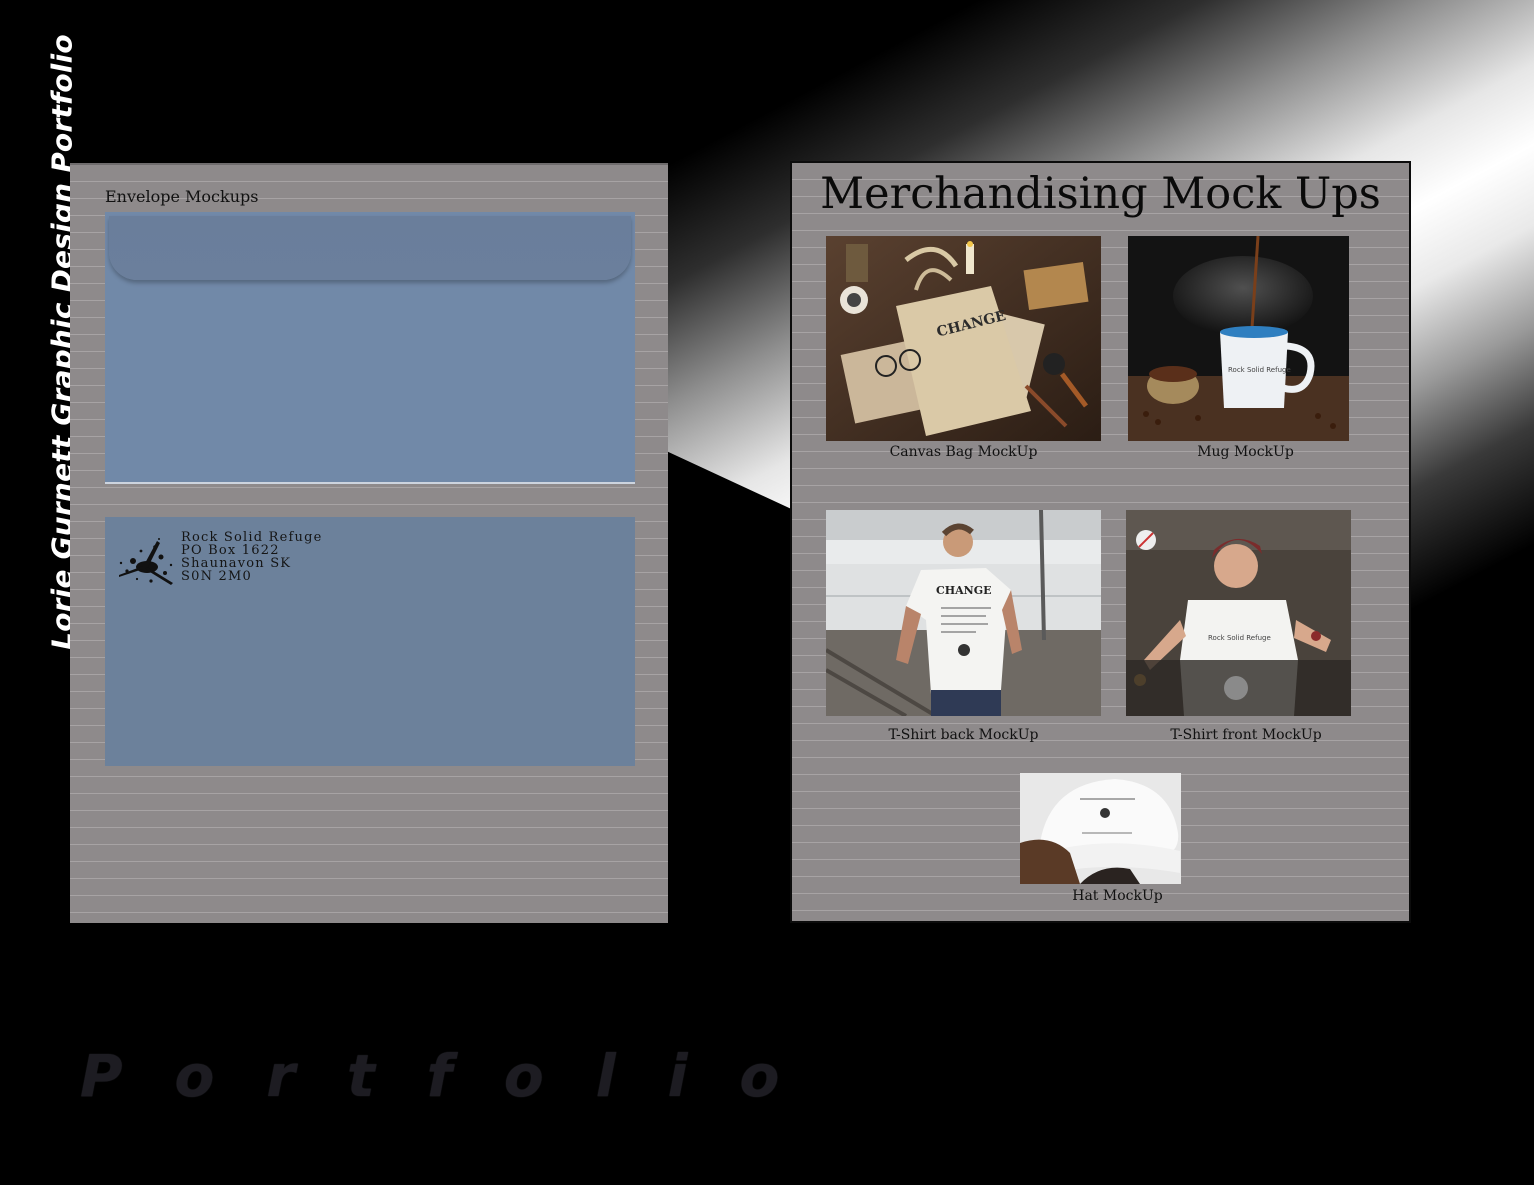 The height and width of the screenshot is (1185, 1534). What do you see at coordinates (1238, 613) in the screenshot?
I see `tshirt-front-photo: Rock Solid Refuge` at bounding box center [1238, 613].